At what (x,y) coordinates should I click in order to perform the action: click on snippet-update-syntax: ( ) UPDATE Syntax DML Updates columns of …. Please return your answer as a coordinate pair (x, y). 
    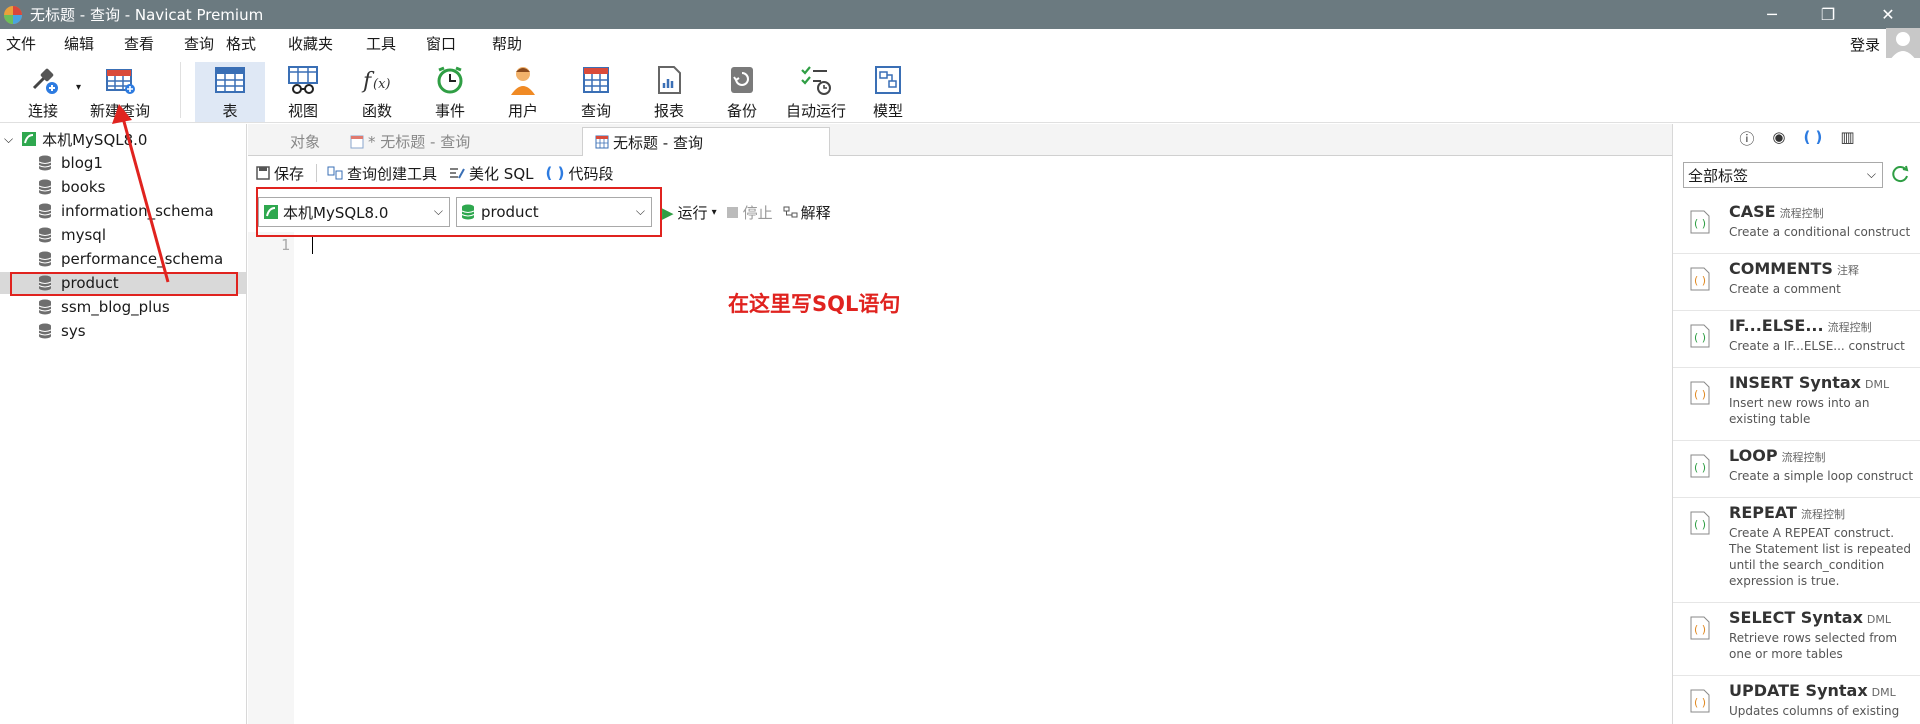
    Looking at the image, I should click on (1796, 700).